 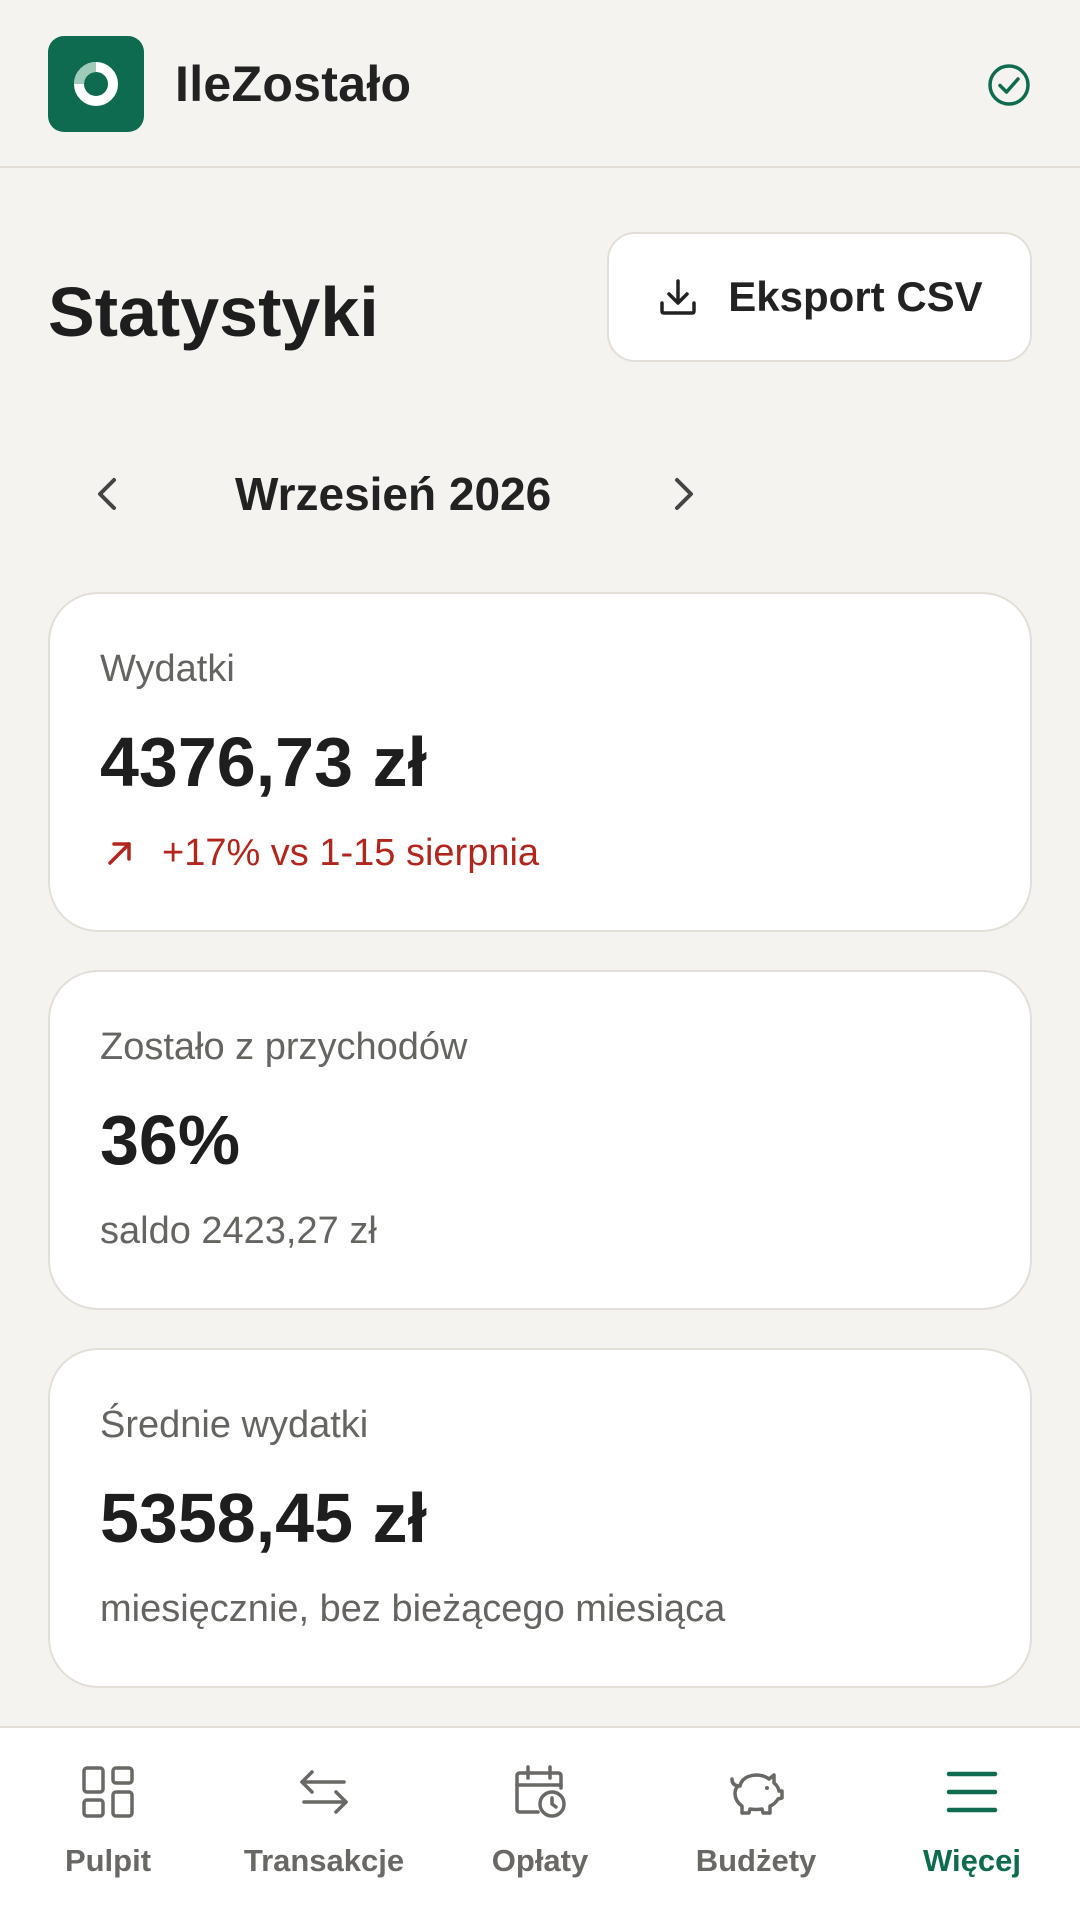 What do you see at coordinates (972, 1829) in the screenshot?
I see `nav-item-wiecej: Więcej` at bounding box center [972, 1829].